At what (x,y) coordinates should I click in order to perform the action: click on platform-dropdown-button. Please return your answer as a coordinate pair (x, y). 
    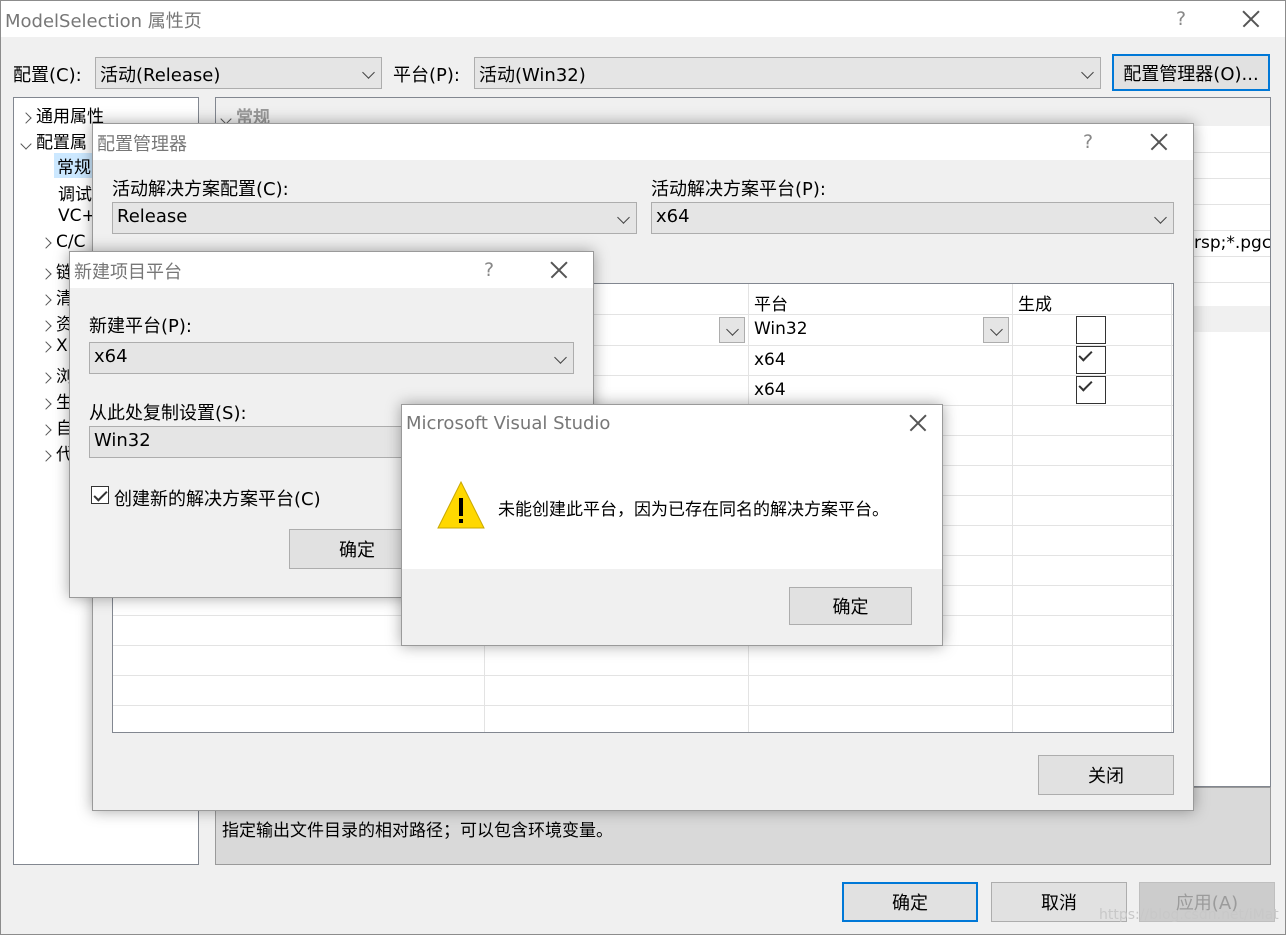
    Looking at the image, I should click on (996, 330).